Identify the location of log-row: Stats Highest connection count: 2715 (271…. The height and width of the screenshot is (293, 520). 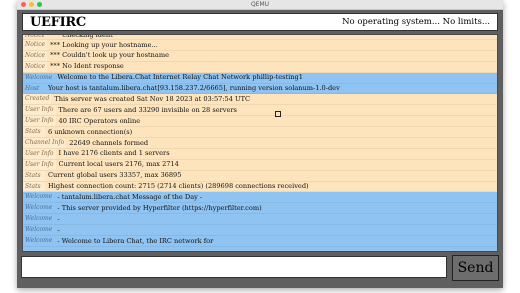
(260, 187).